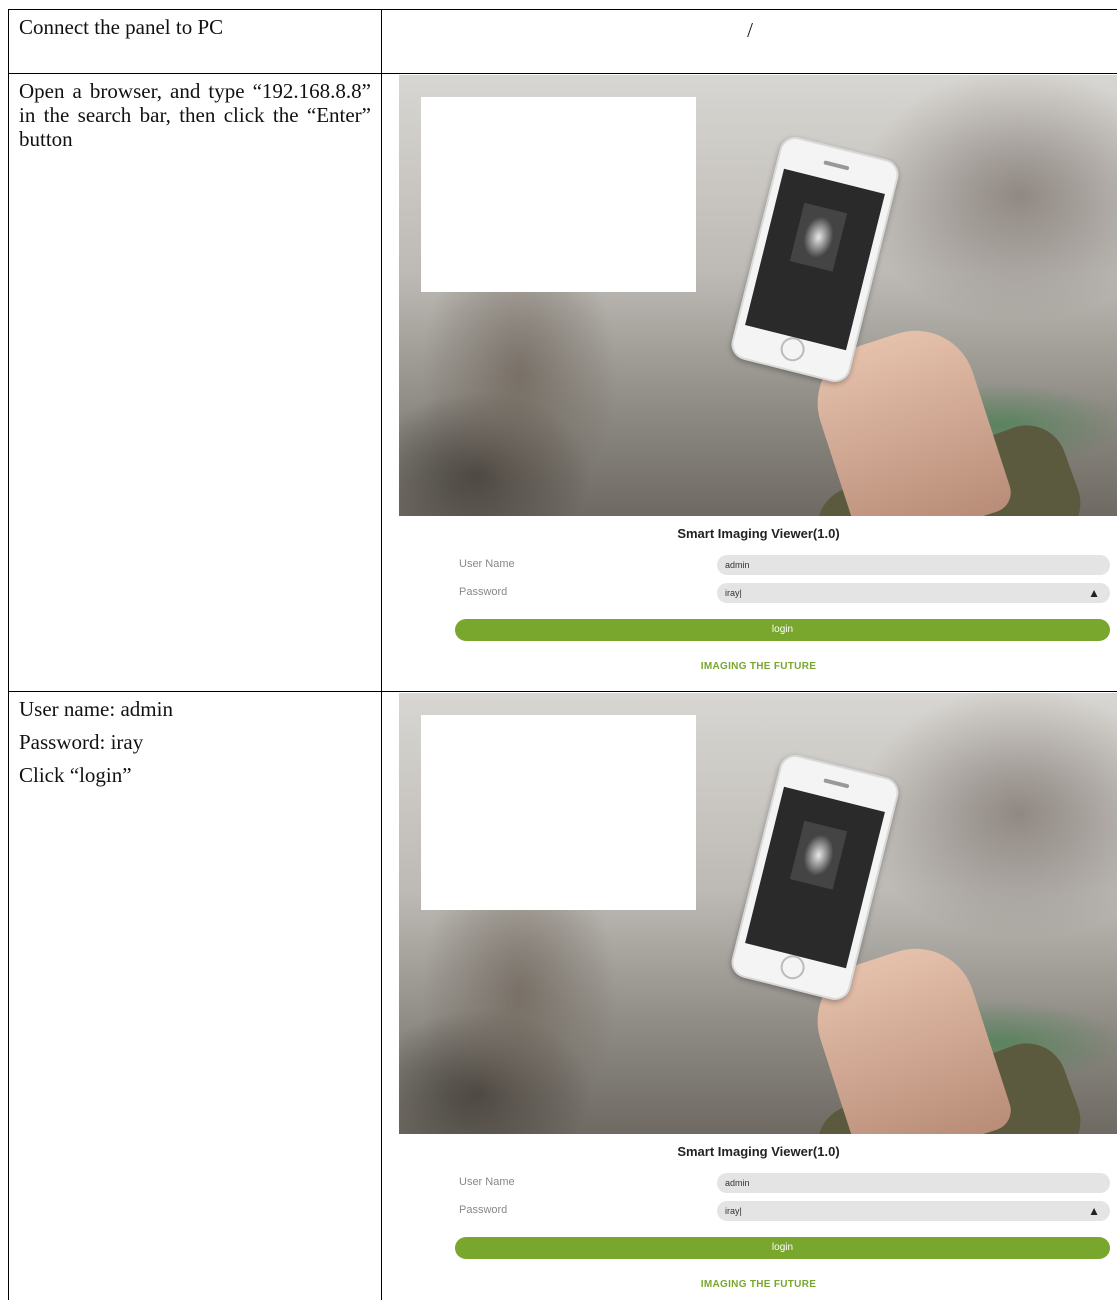  Describe the element at coordinates (750, 30) in the screenshot. I see `detail-text: /` at that location.